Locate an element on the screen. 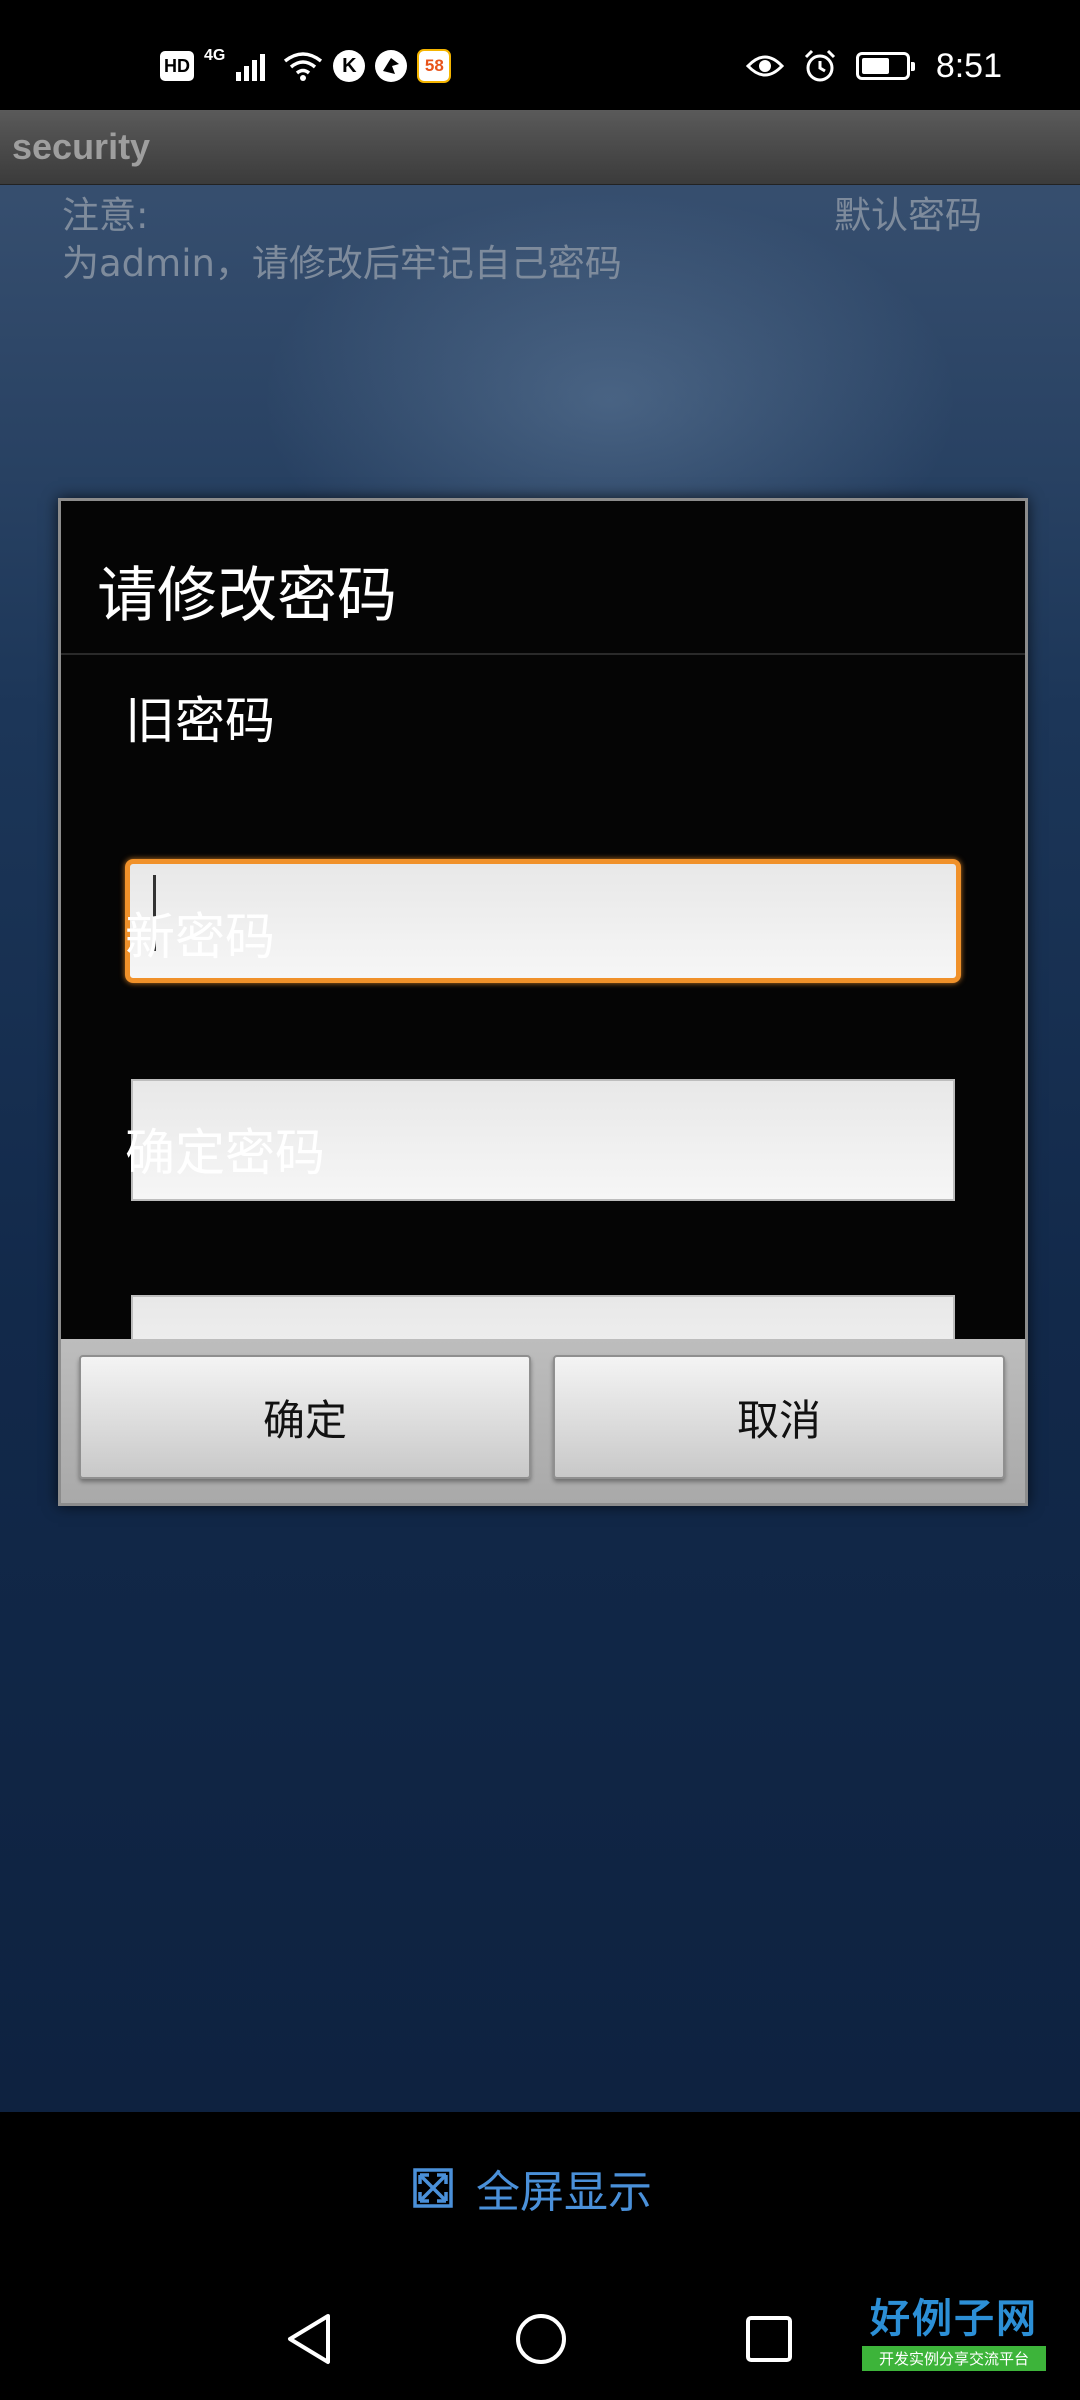 The width and height of the screenshot is (1080, 2400). back-triangle-icon is located at coordinates (309, 2339).